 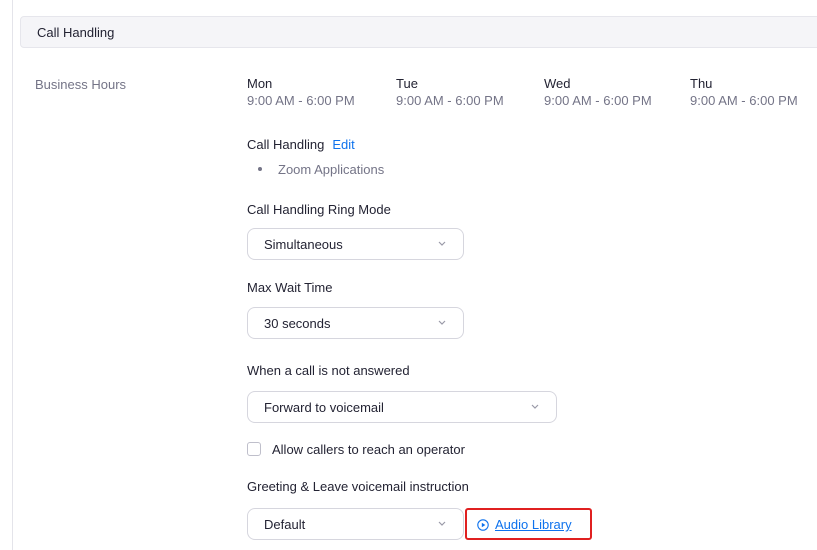 What do you see at coordinates (701, 83) in the screenshot?
I see `day-name: Thu` at bounding box center [701, 83].